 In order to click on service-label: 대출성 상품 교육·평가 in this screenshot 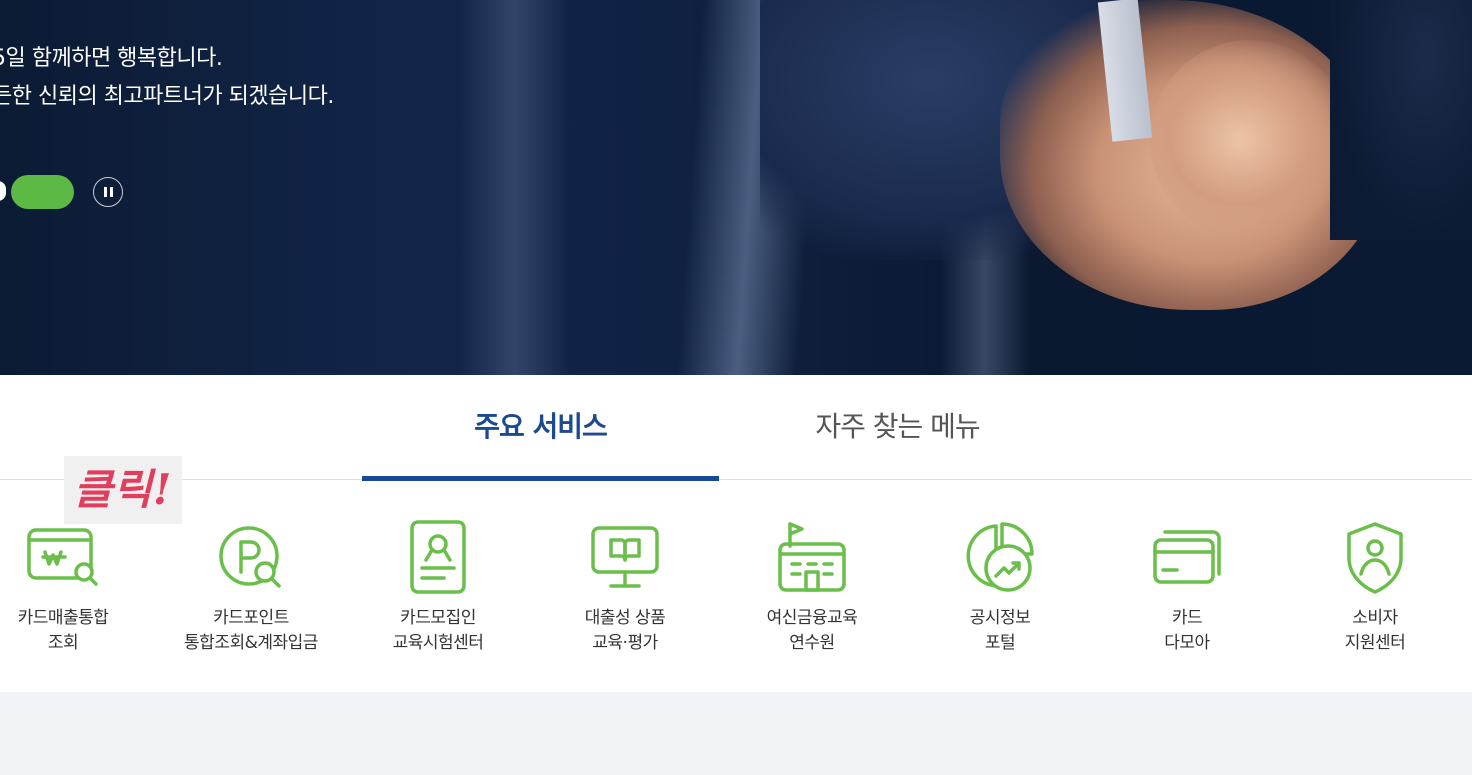, I will do `click(625, 631)`.